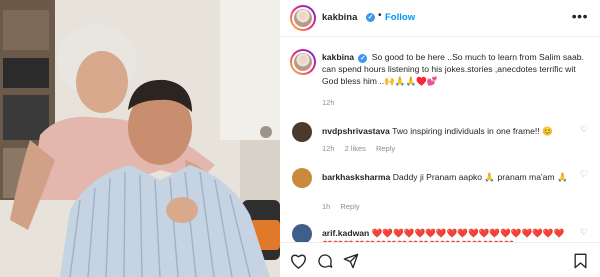 The image size is (600, 277). What do you see at coordinates (480, 177) in the screenshot?
I see `comment-text: Daddy ji Pranam aapko 🙏 pranam ma'am 🙏` at bounding box center [480, 177].